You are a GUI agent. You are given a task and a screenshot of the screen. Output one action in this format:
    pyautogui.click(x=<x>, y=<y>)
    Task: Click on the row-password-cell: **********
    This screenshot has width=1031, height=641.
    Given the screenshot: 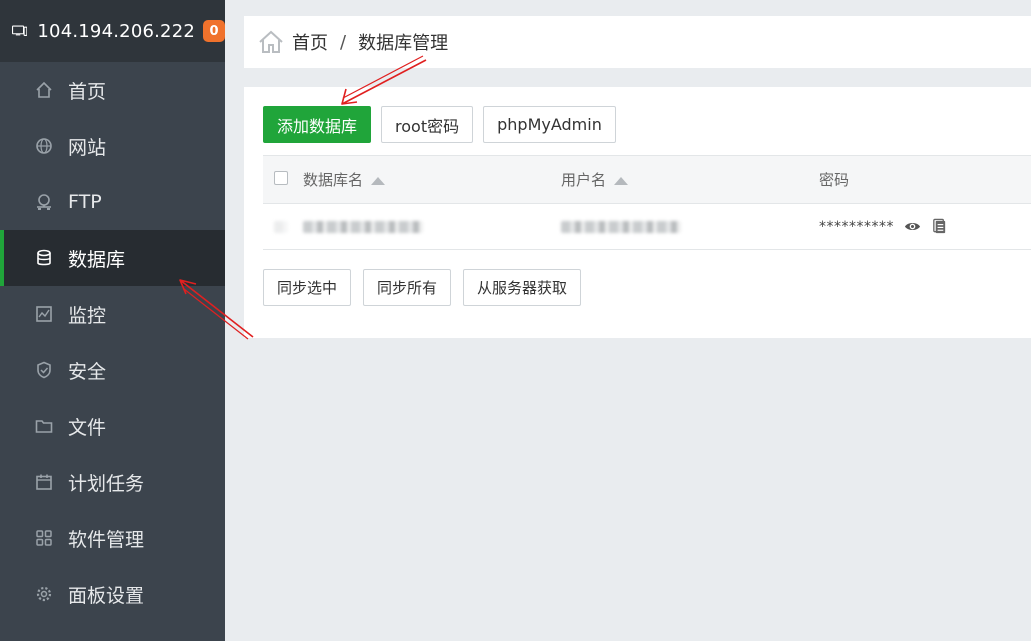 What is the action you would take?
    pyautogui.click(x=925, y=226)
    